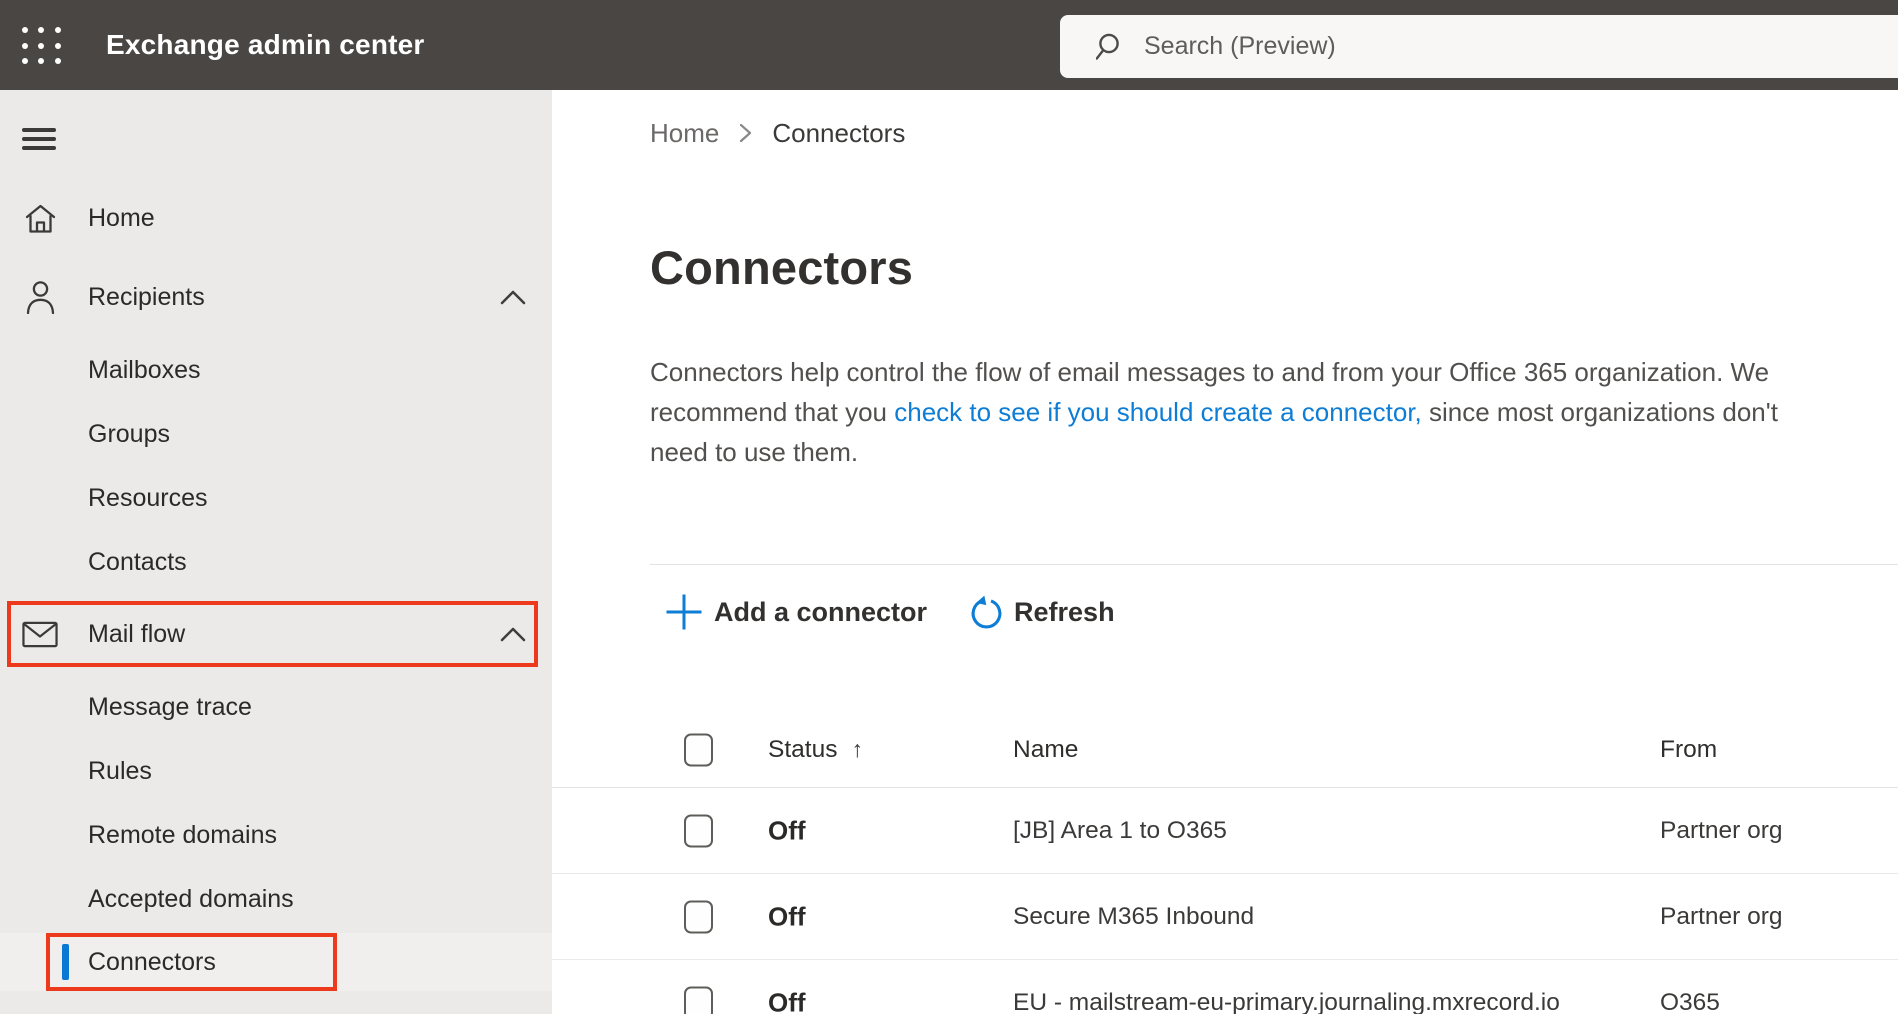 This screenshot has height=1014, width=1898. I want to click on sidebar-item-resources: Resources, so click(276, 498).